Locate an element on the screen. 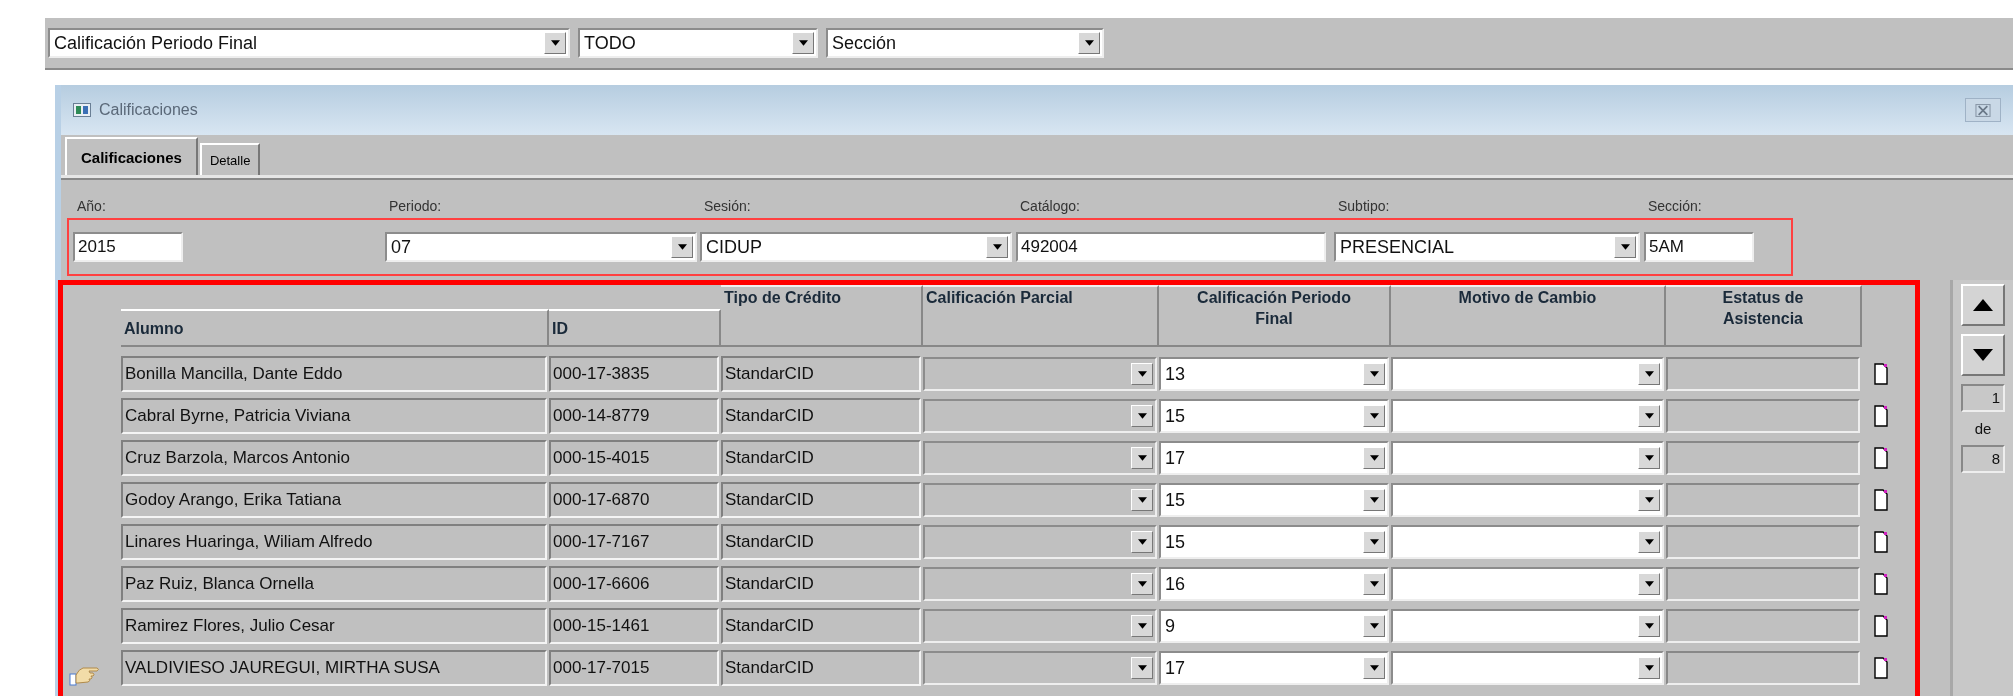  filter-dropdown: Sección is located at coordinates (965, 43).